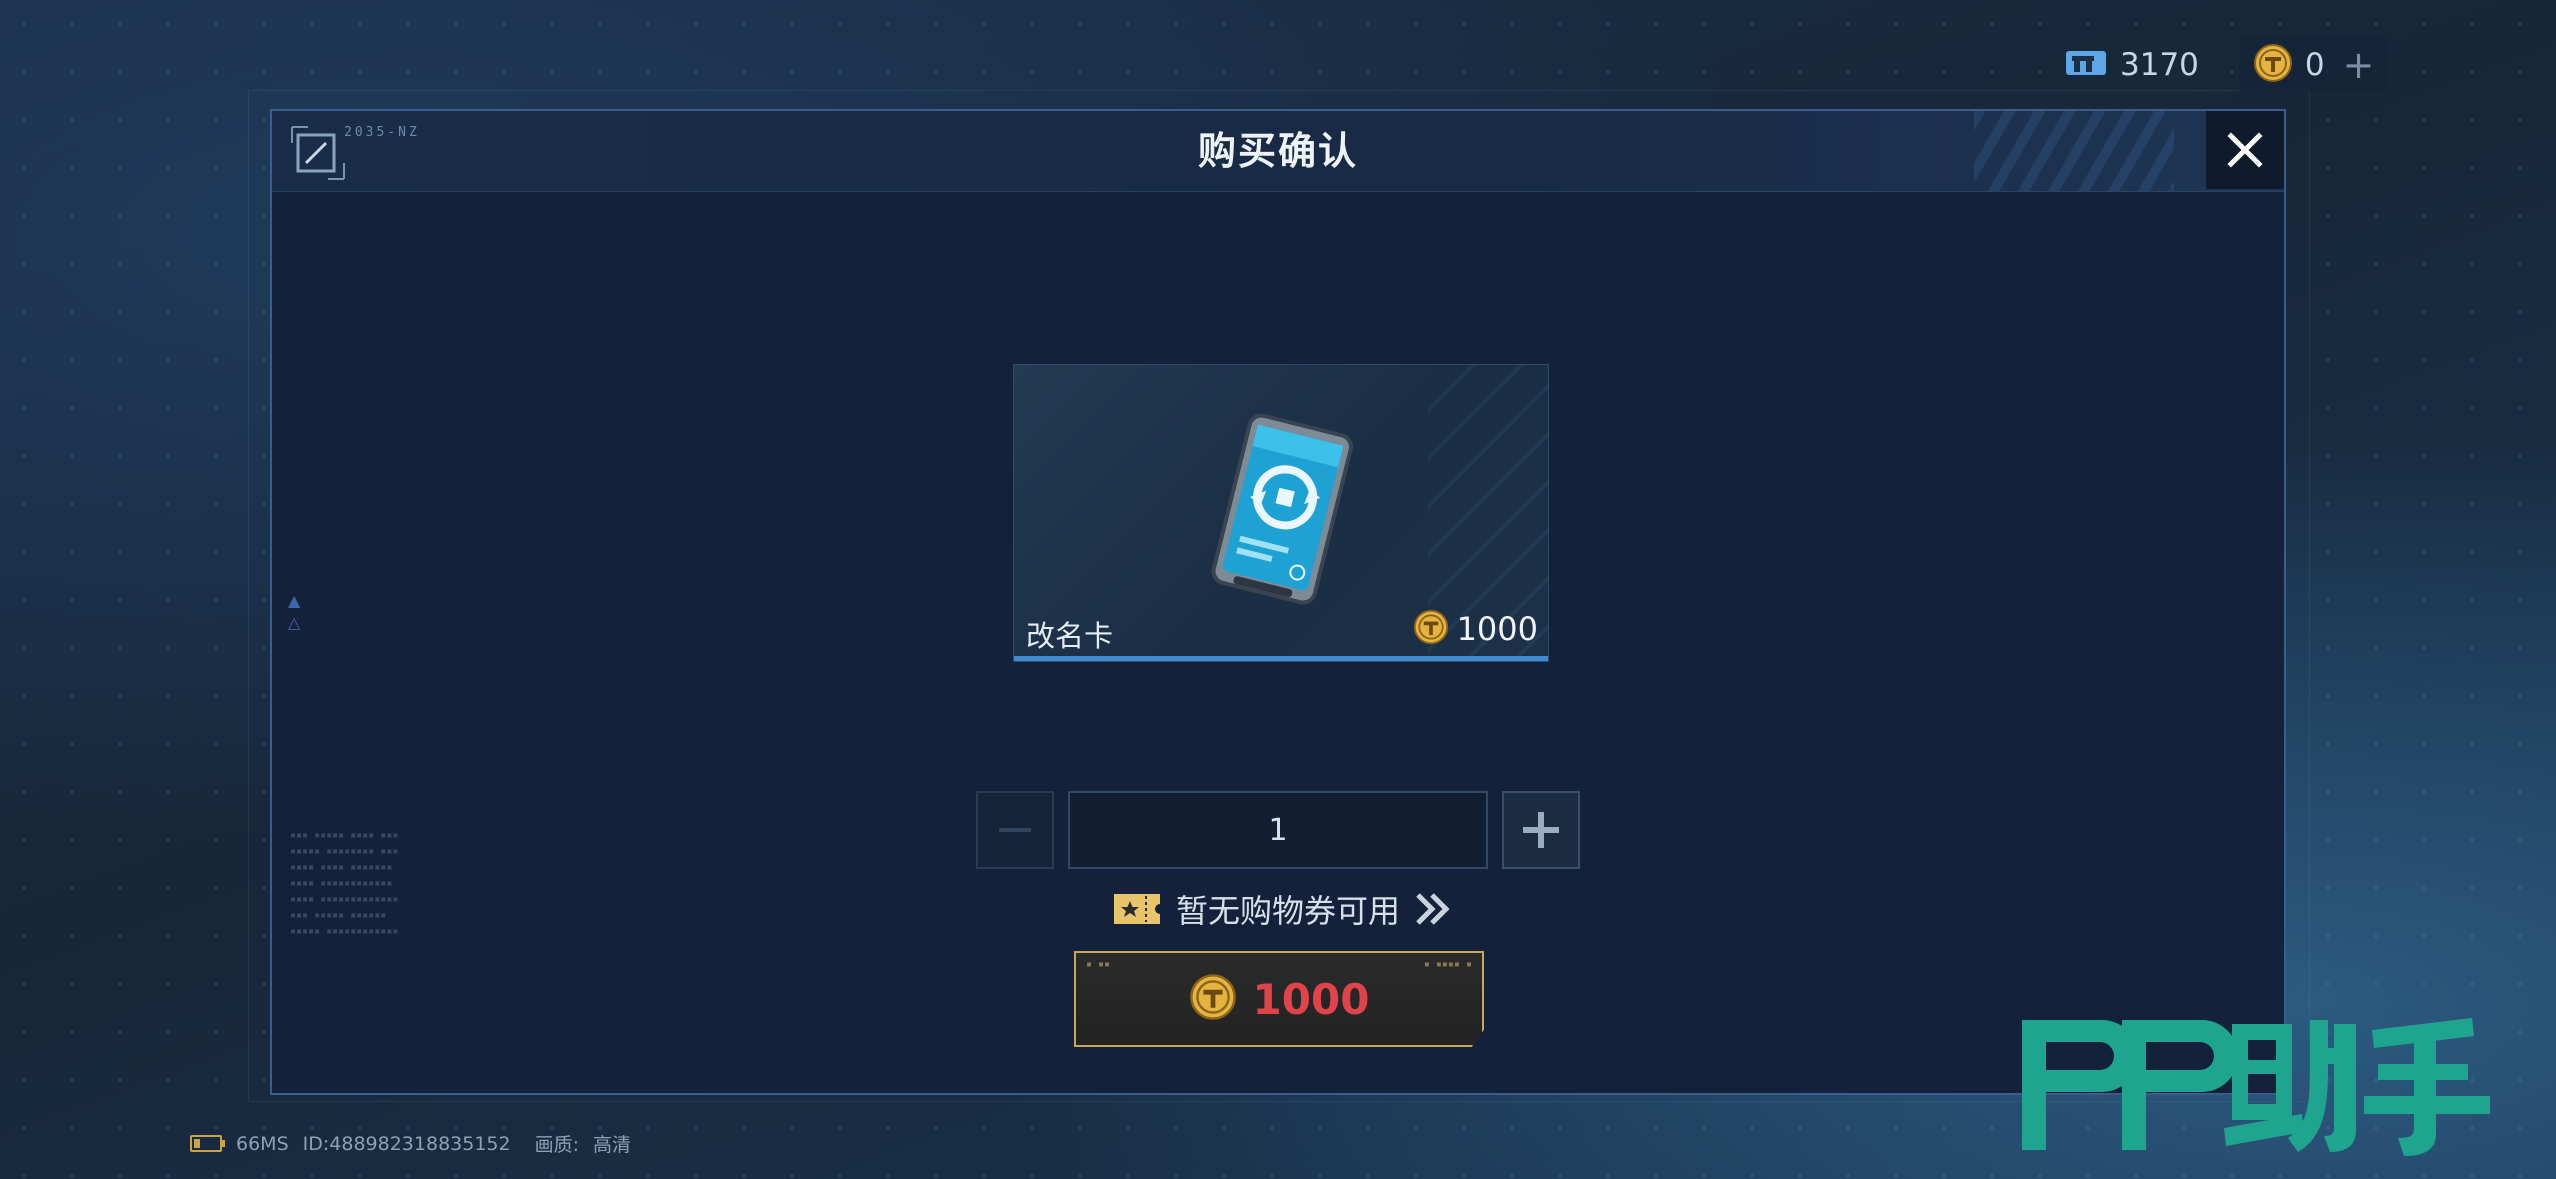  I want to click on dialog-header: 2035-NZ 购买确认, so click(1278, 151).